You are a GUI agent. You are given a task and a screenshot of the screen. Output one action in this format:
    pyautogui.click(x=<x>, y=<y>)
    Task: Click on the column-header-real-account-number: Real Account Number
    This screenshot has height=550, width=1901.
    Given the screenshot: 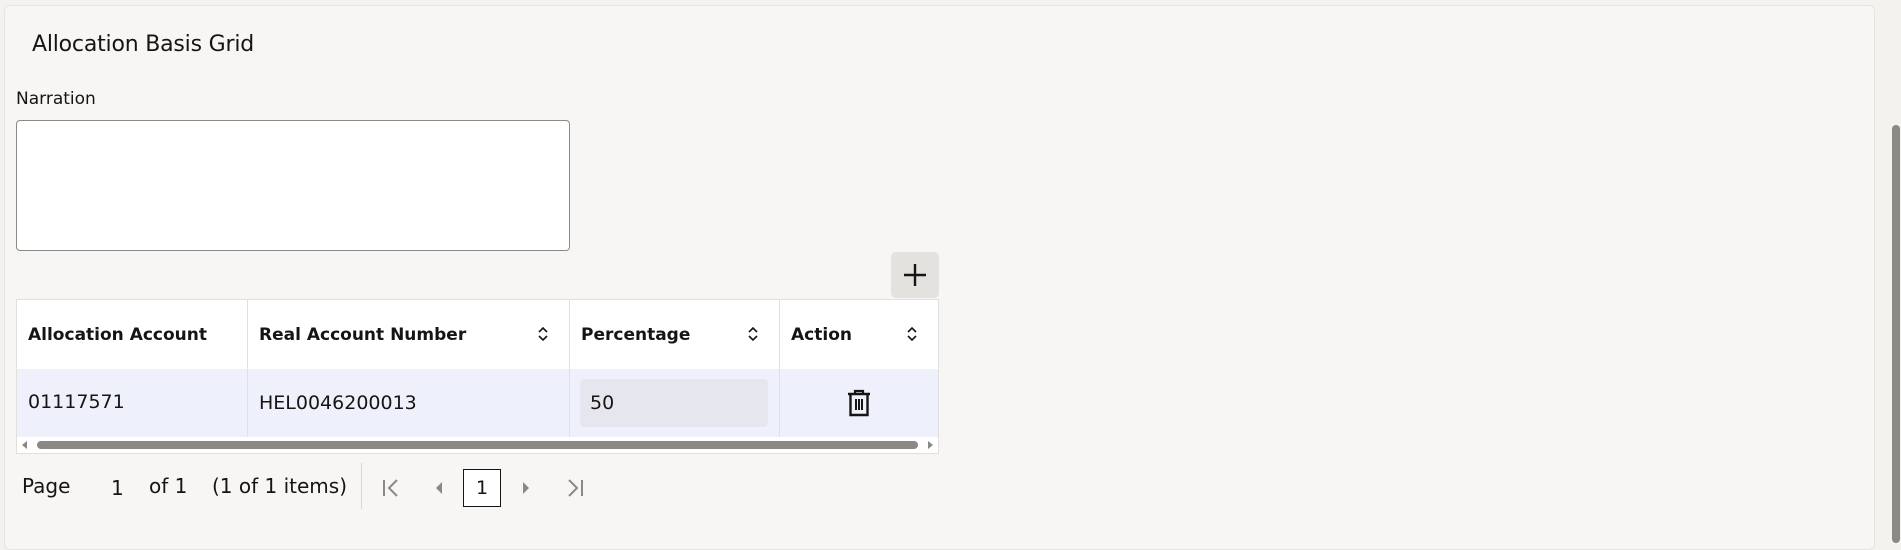 What is the action you would take?
    pyautogui.click(x=409, y=334)
    